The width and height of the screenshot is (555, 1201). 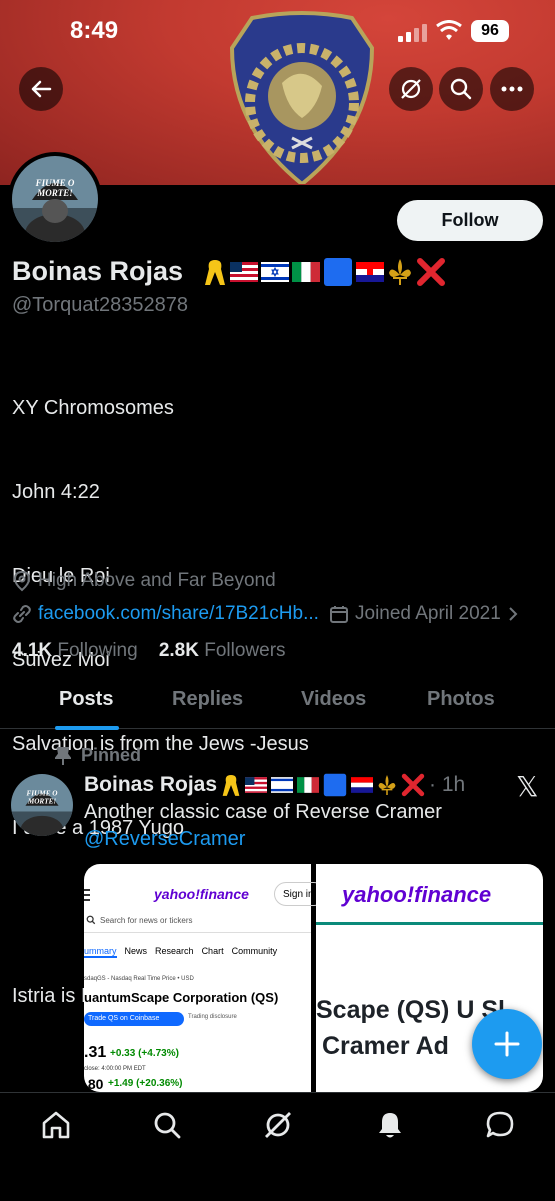 What do you see at coordinates (75, 650) in the screenshot?
I see `following-link: 4.1K Following` at bounding box center [75, 650].